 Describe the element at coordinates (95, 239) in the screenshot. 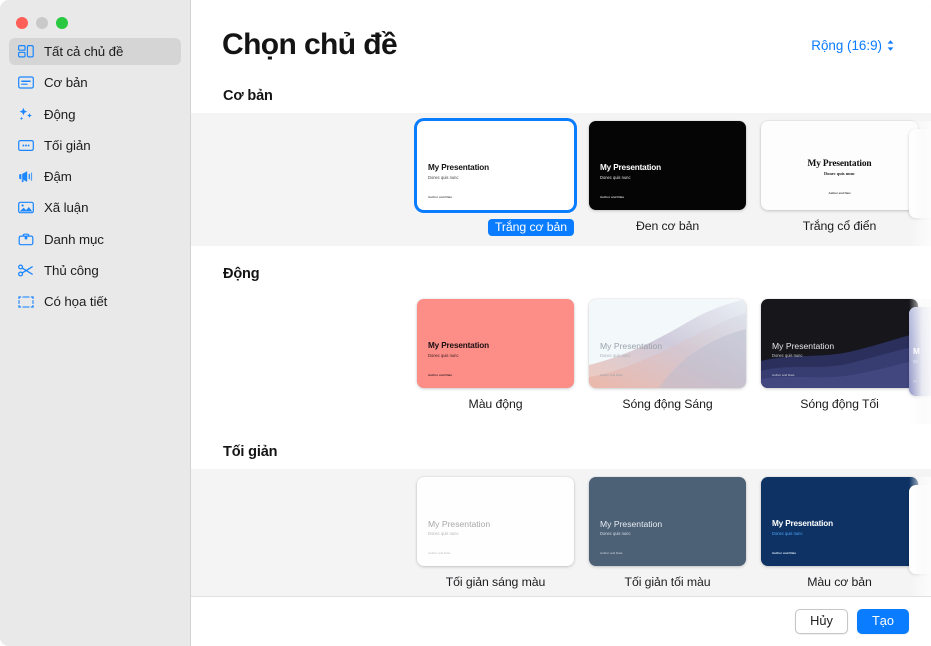

I see `sidebar-item-7: Danh mục` at that location.